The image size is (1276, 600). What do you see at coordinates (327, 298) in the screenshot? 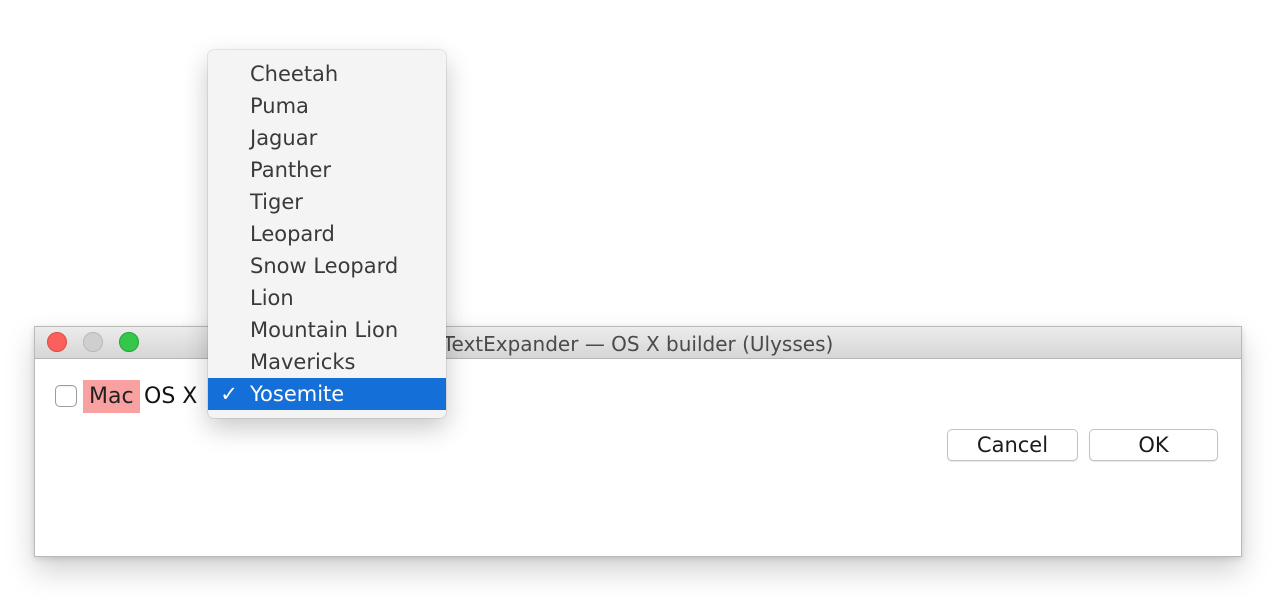
I see `menu-item-lion: Lion` at bounding box center [327, 298].